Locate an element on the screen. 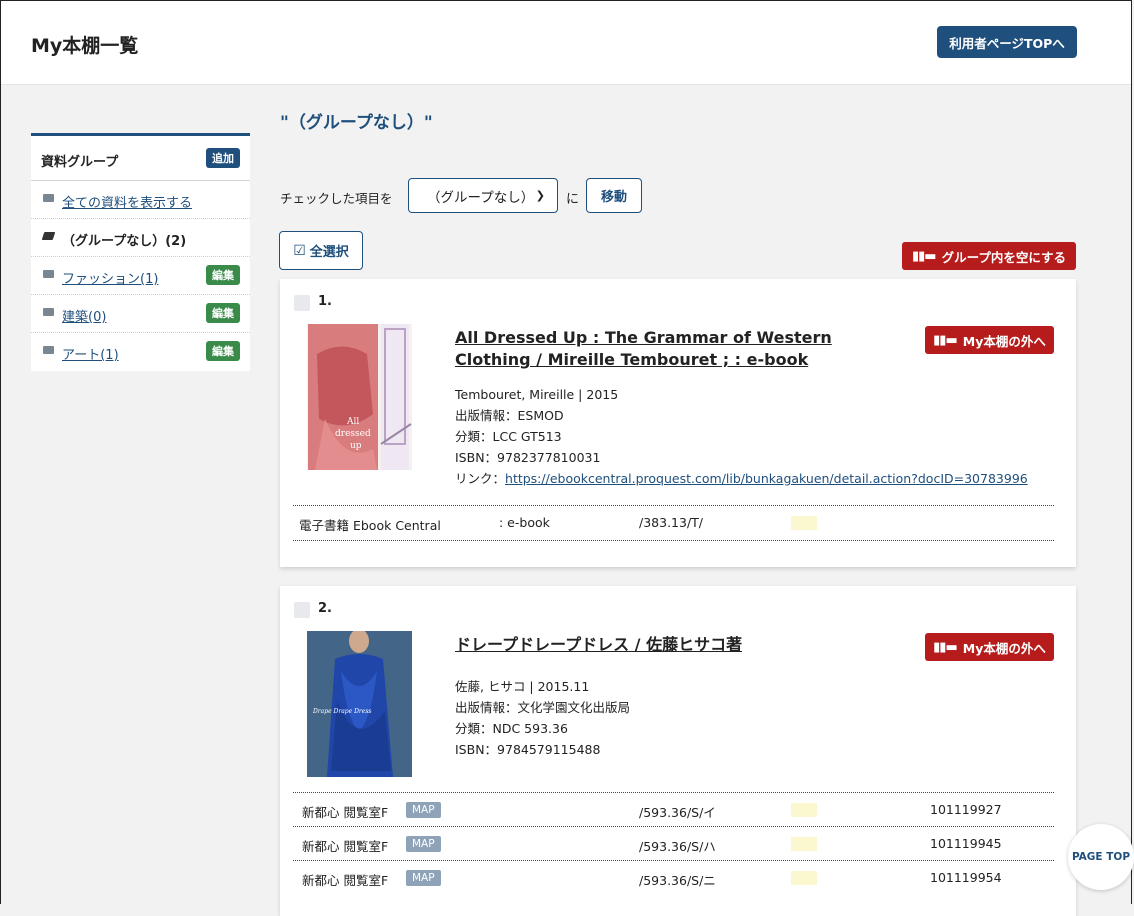  svg-text: dressed is located at coordinates (353, 434).